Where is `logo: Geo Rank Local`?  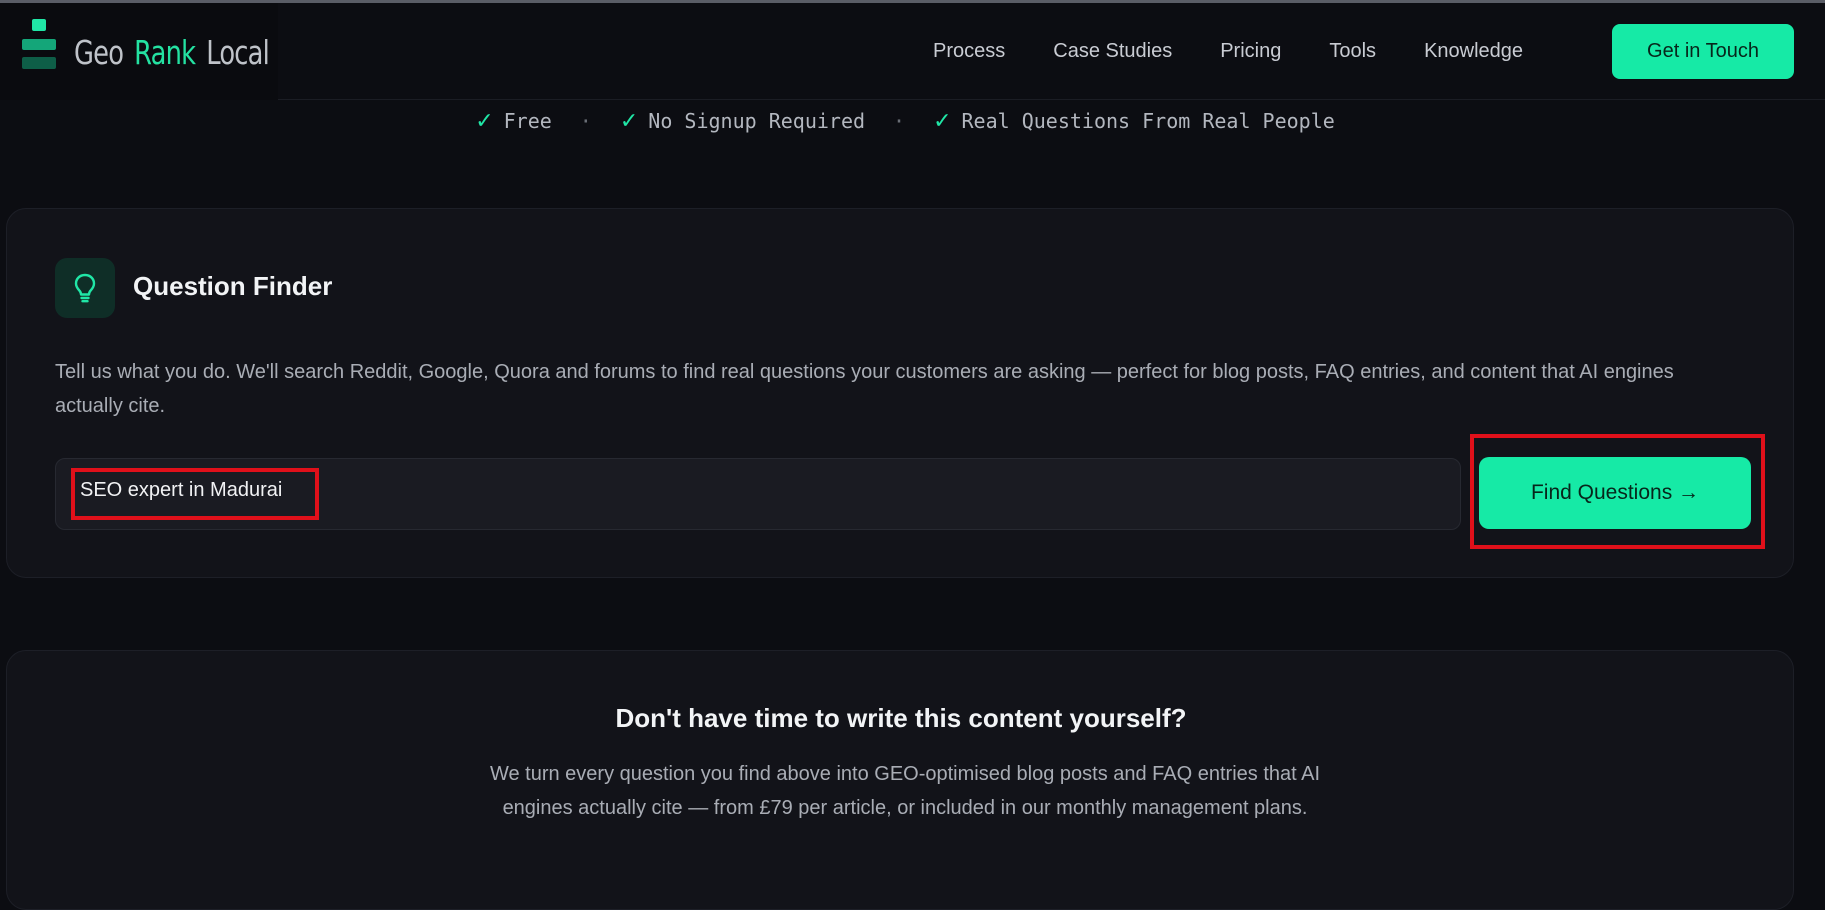 logo: Geo Rank Local is located at coordinates (139, 51).